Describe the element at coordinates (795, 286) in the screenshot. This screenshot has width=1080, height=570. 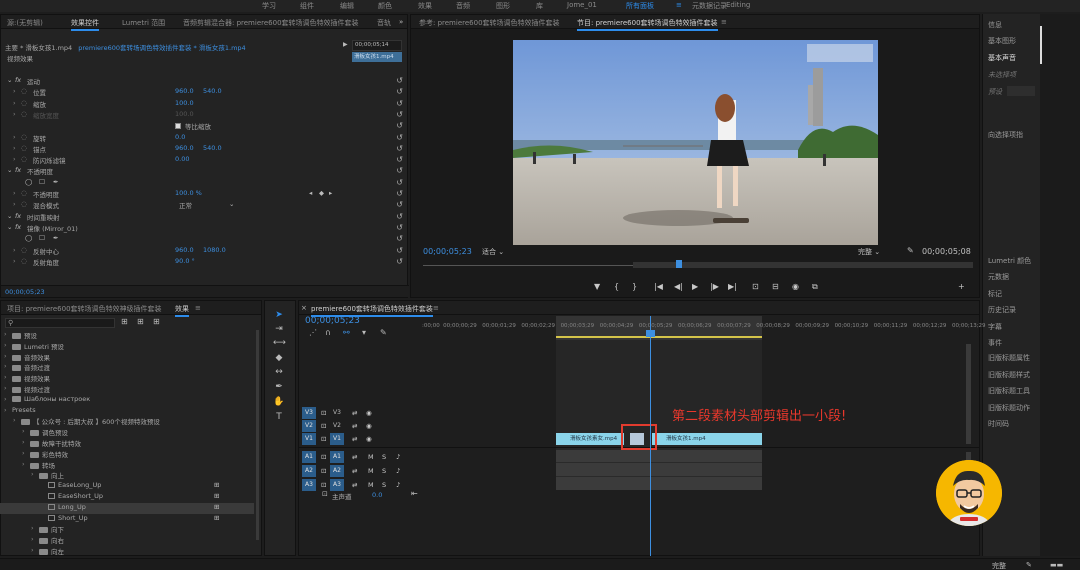
I see `export-frame-icon: ◉` at that location.